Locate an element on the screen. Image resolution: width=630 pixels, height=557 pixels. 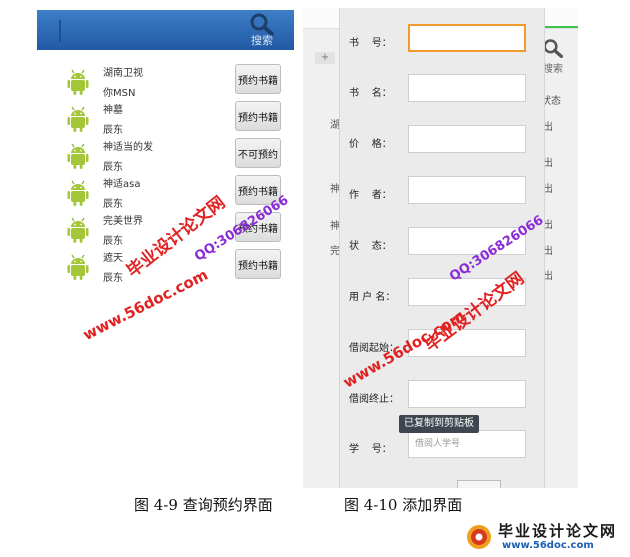
search-button-label: 搜索 is located at coordinates (262, 40).